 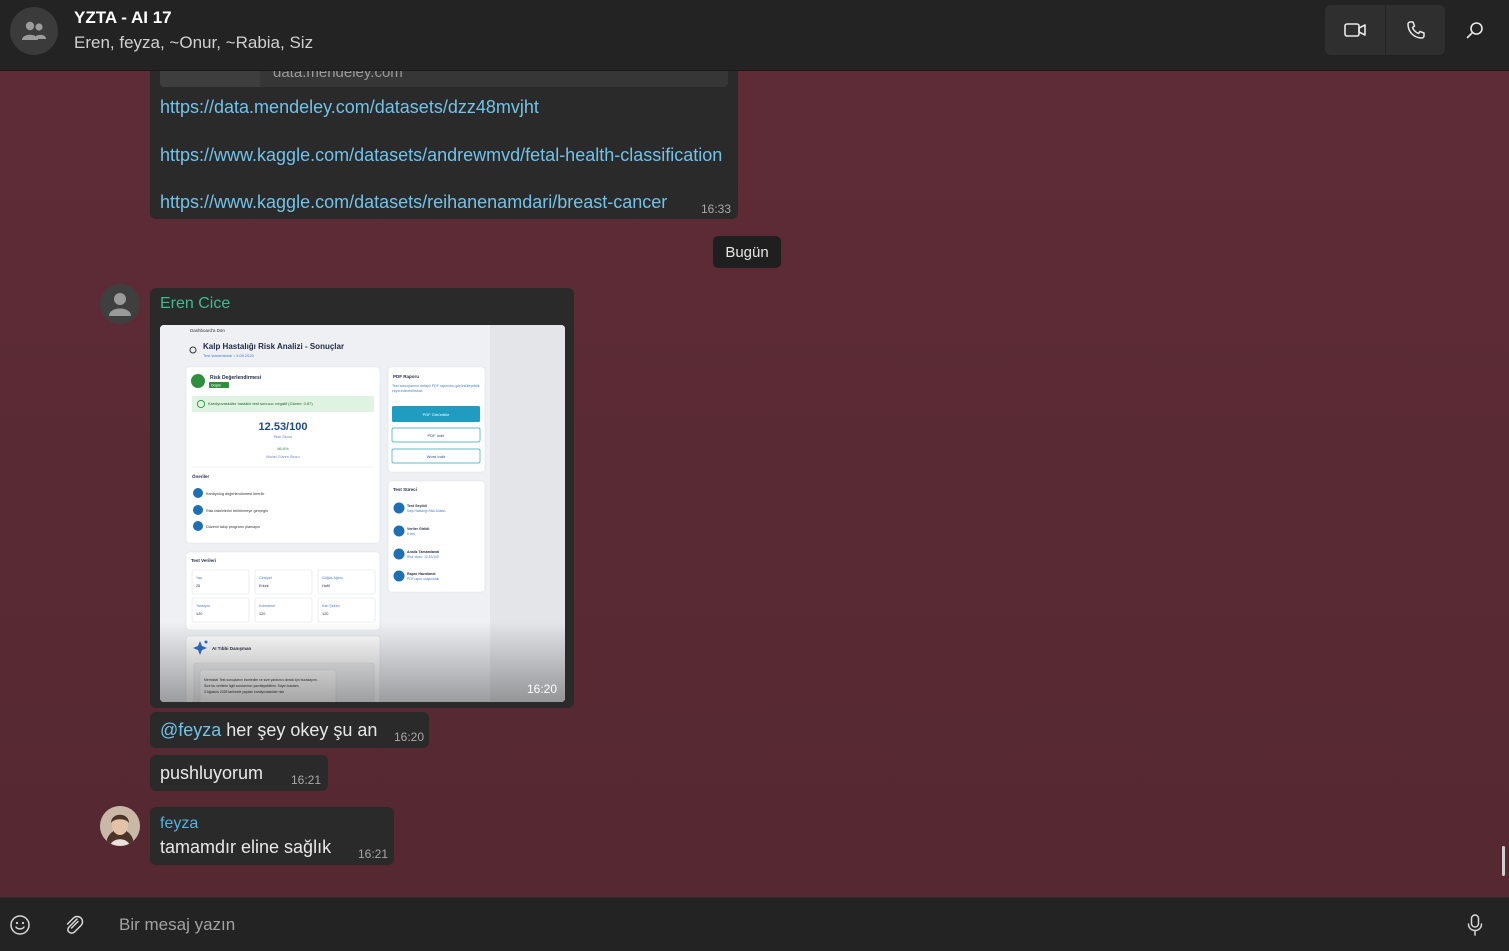 I want to click on voice-message-button, so click(x=1475, y=925).